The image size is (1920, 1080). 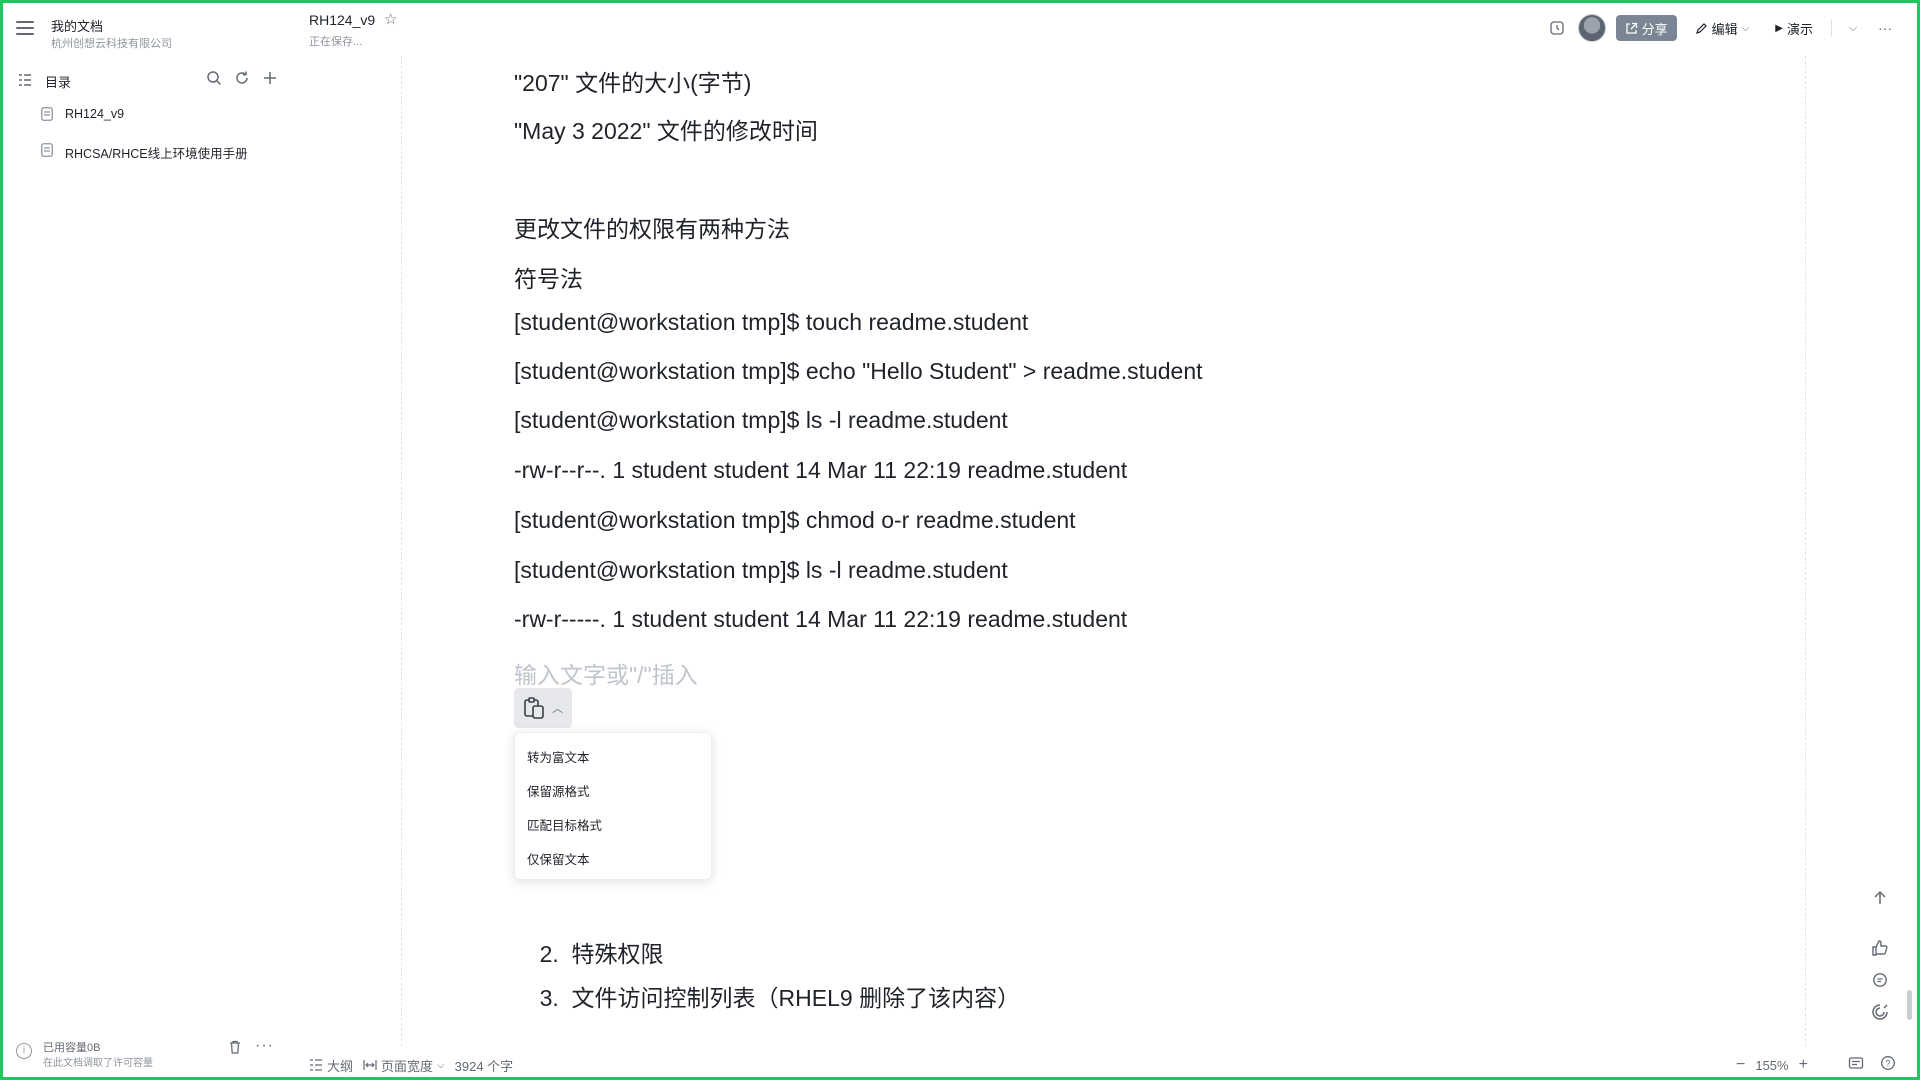 What do you see at coordinates (1631, 28) in the screenshot?
I see `share-icon` at bounding box center [1631, 28].